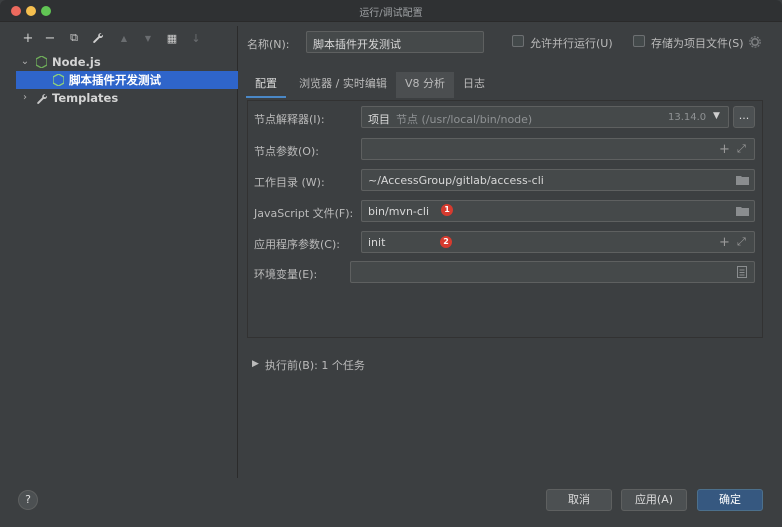 The width and height of the screenshot is (782, 527). What do you see at coordinates (28, 38) in the screenshot?
I see `add-config-icon: +` at bounding box center [28, 38].